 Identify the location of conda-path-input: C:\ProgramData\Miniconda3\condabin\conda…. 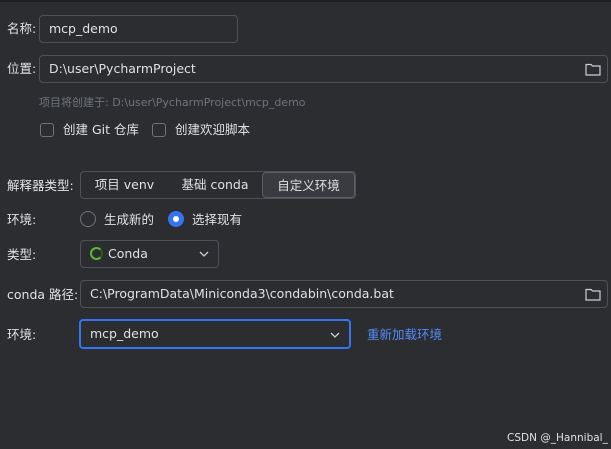
(242, 293).